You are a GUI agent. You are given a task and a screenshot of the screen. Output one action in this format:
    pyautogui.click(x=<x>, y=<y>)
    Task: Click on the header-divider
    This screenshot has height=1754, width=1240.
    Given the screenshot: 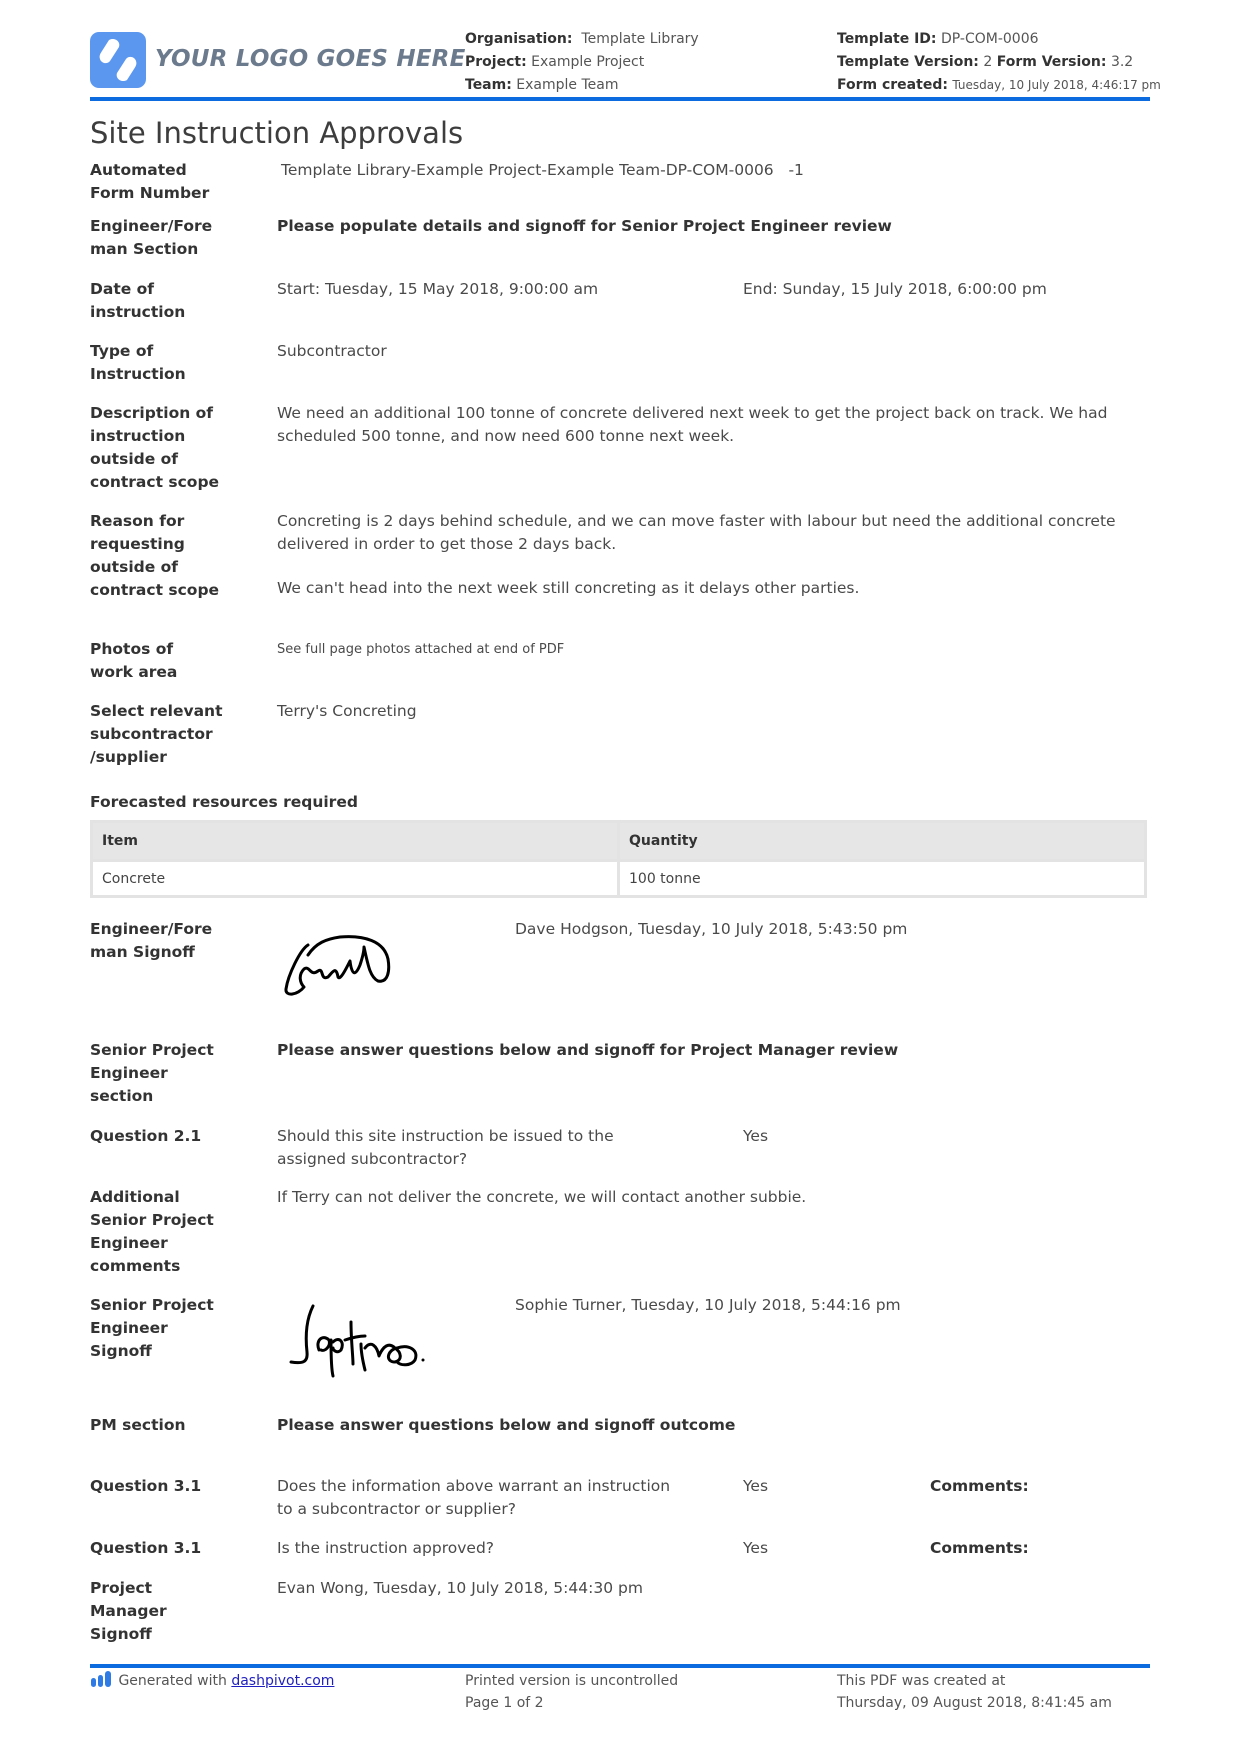 What is the action you would take?
    pyautogui.click(x=620, y=99)
    